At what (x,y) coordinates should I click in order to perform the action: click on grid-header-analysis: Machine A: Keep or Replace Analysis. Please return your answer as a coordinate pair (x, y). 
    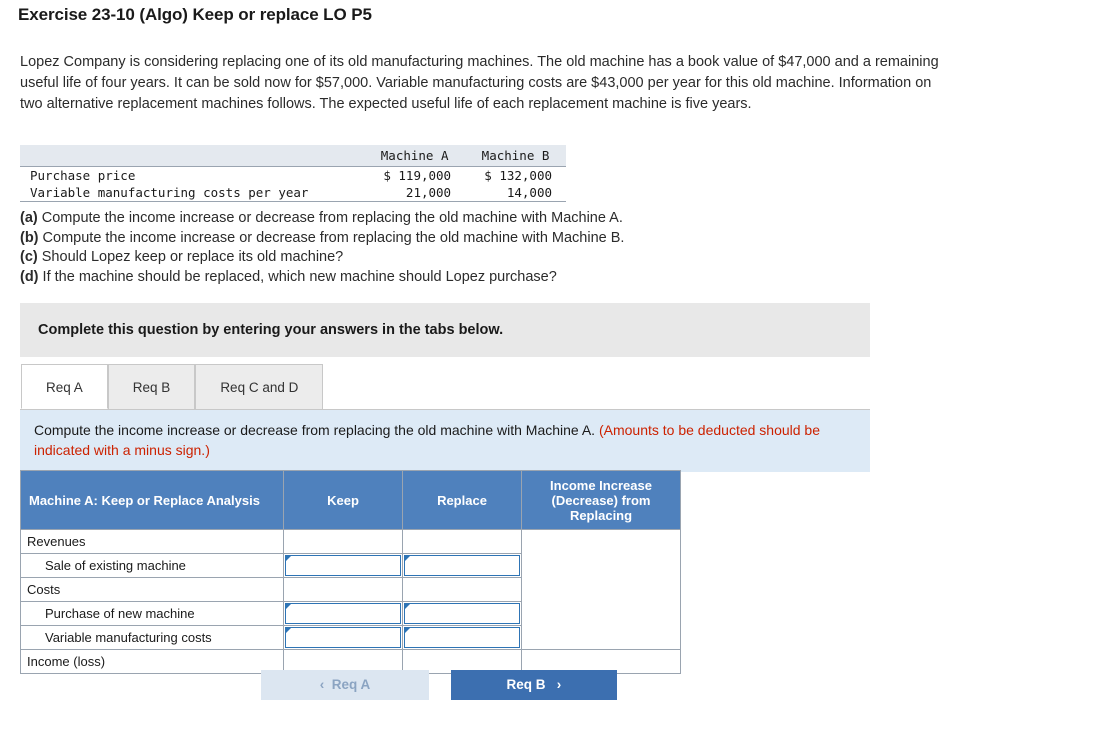
    Looking at the image, I should click on (152, 500).